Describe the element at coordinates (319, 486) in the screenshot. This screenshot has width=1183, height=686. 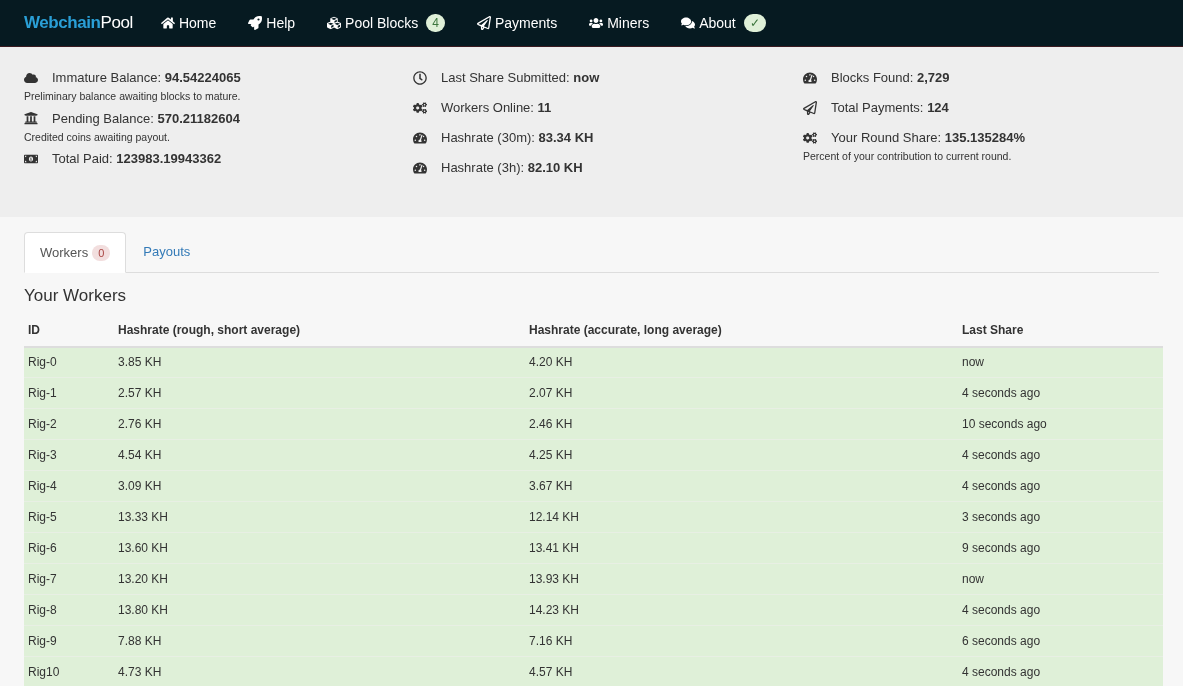
I see `table-cell: 3.09 KH` at that location.